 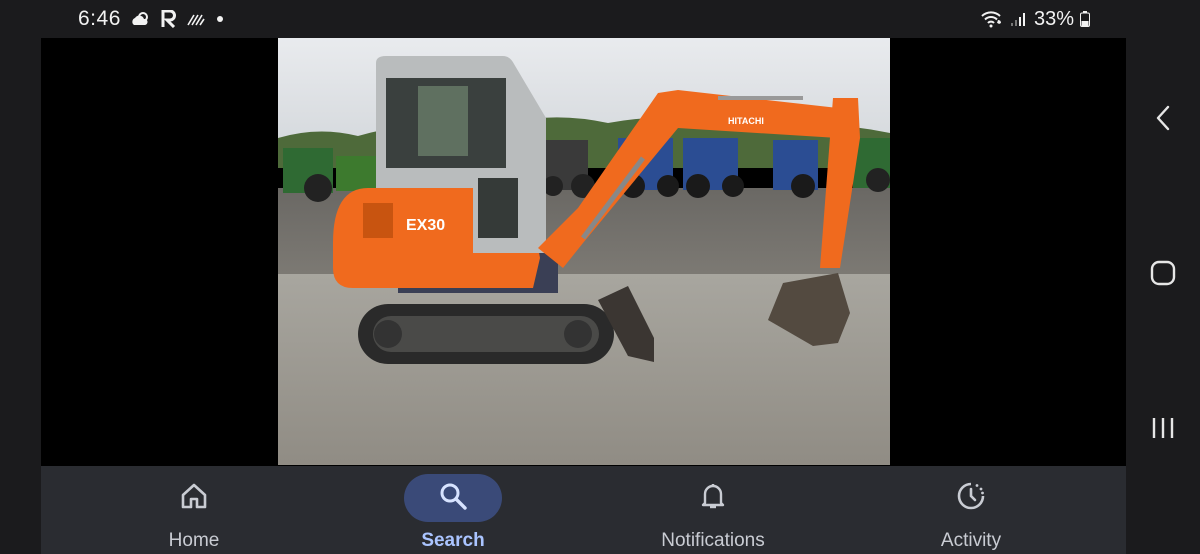 What do you see at coordinates (99, 18) in the screenshot?
I see `clock: 6:46` at bounding box center [99, 18].